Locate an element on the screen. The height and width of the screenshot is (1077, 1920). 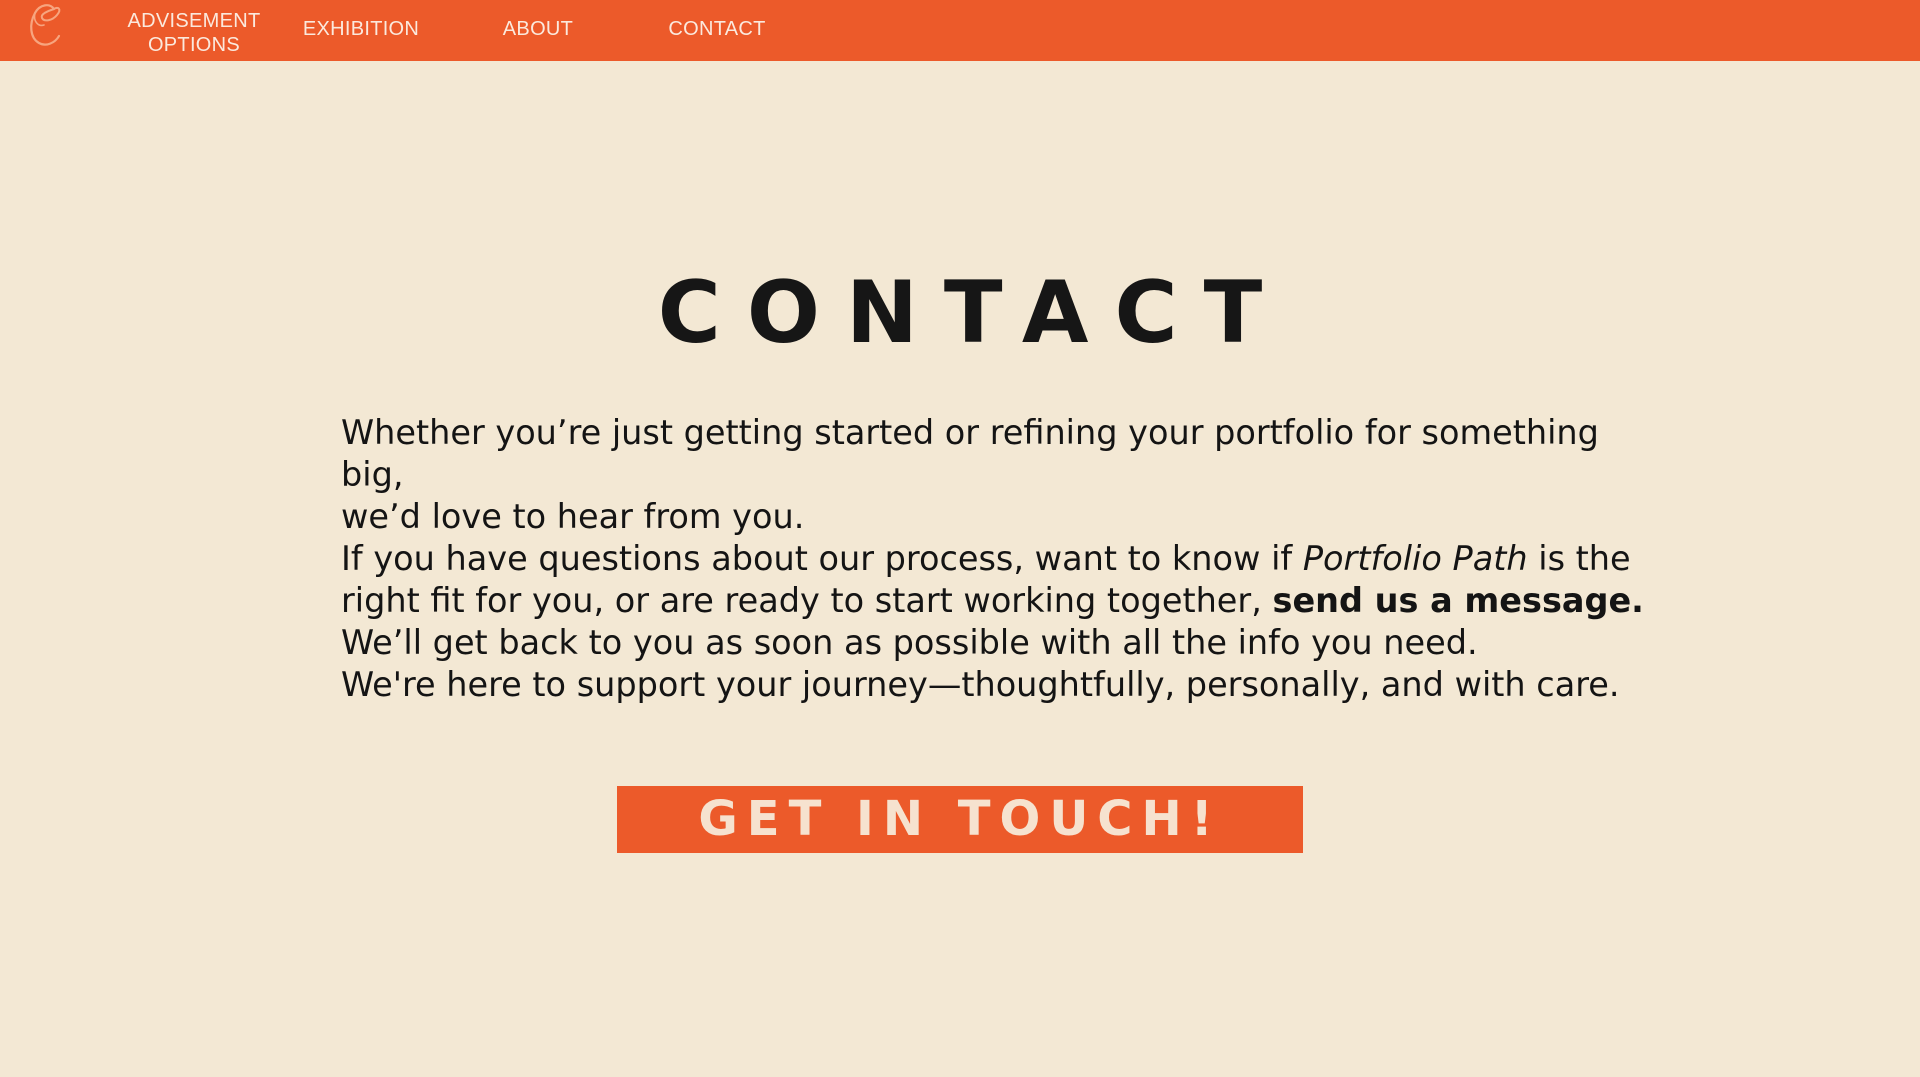
nav-exhibition: EXHIBITION is located at coordinates (361, 29).